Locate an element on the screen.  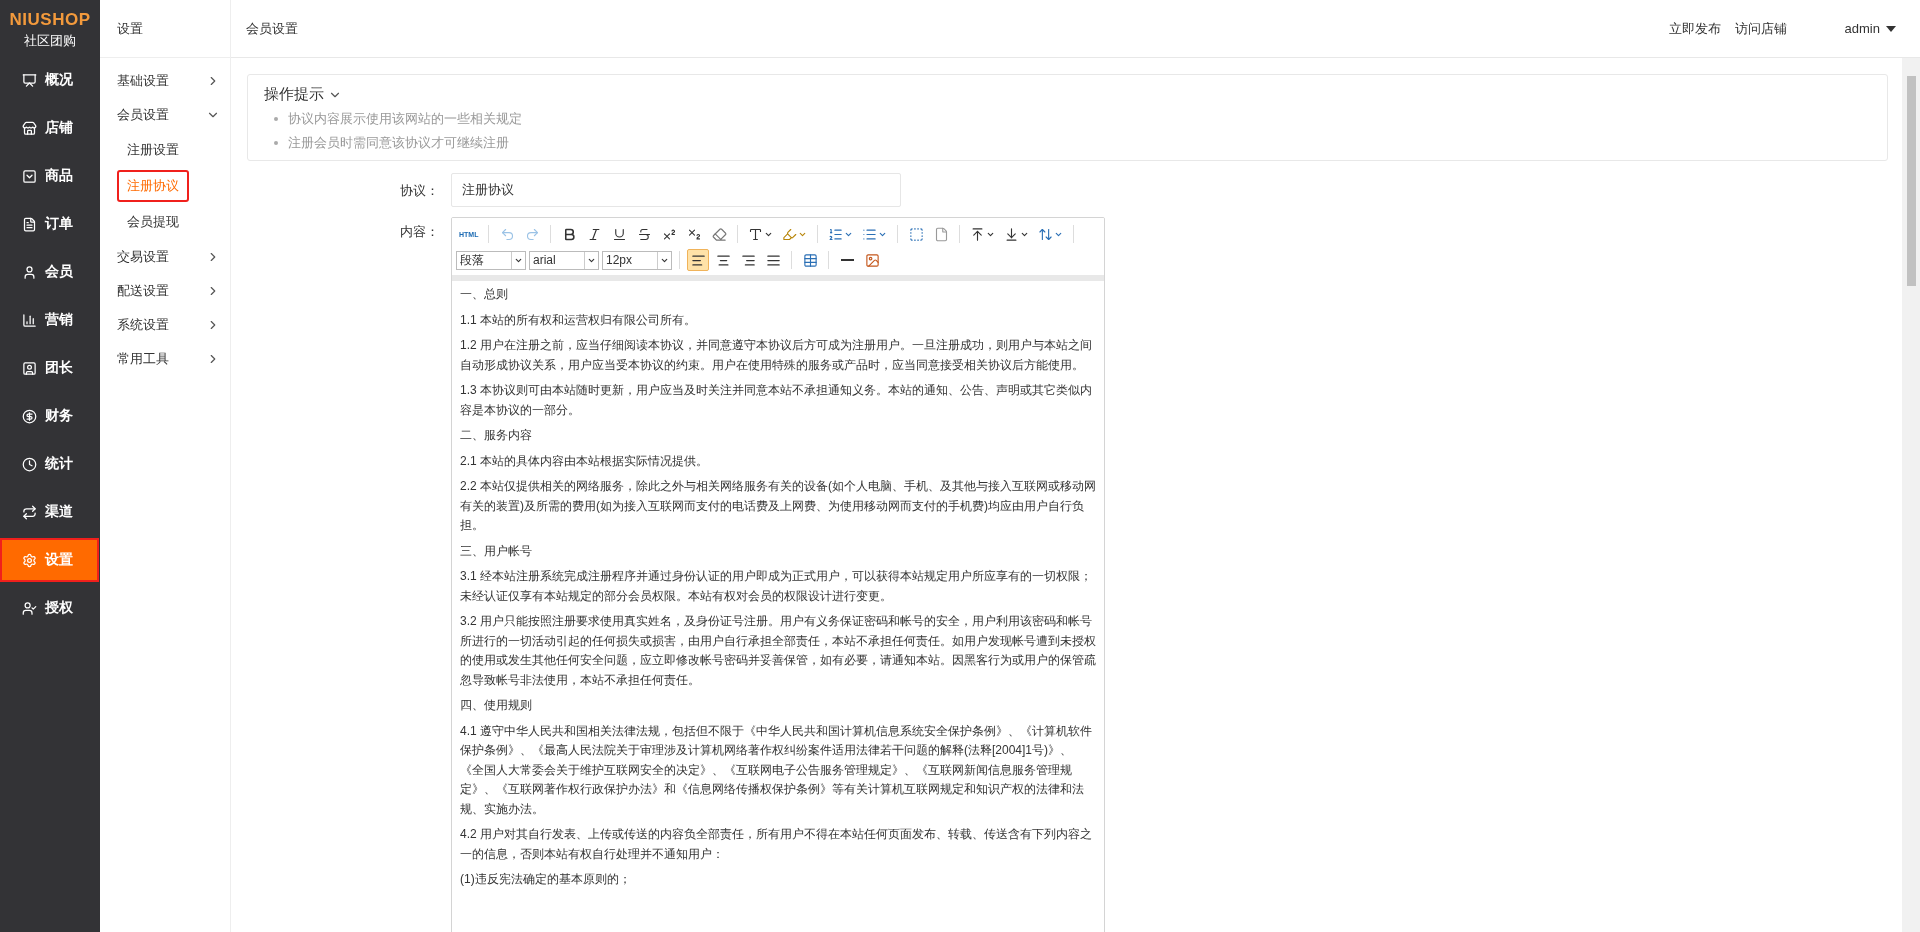
align-center-icon is located at coordinates (723, 260).